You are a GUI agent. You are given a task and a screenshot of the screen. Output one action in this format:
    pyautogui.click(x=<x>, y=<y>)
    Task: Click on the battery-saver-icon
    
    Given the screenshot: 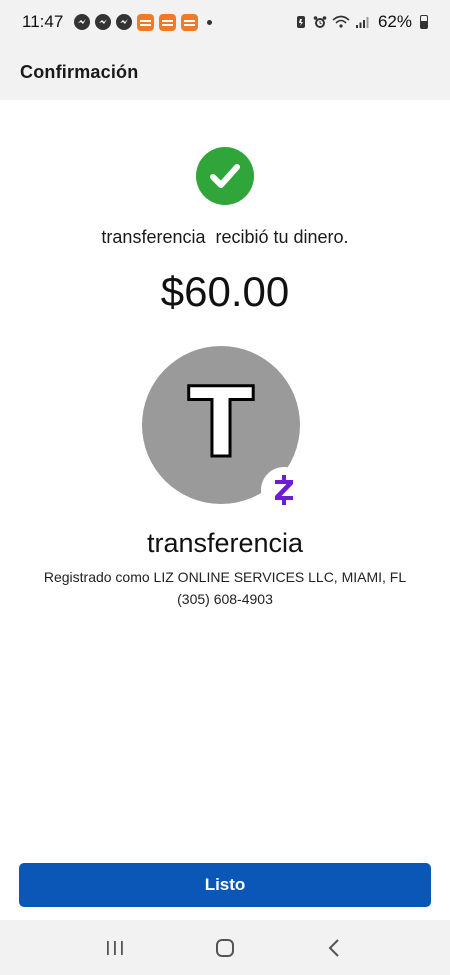 What is the action you would take?
    pyautogui.click(x=301, y=22)
    